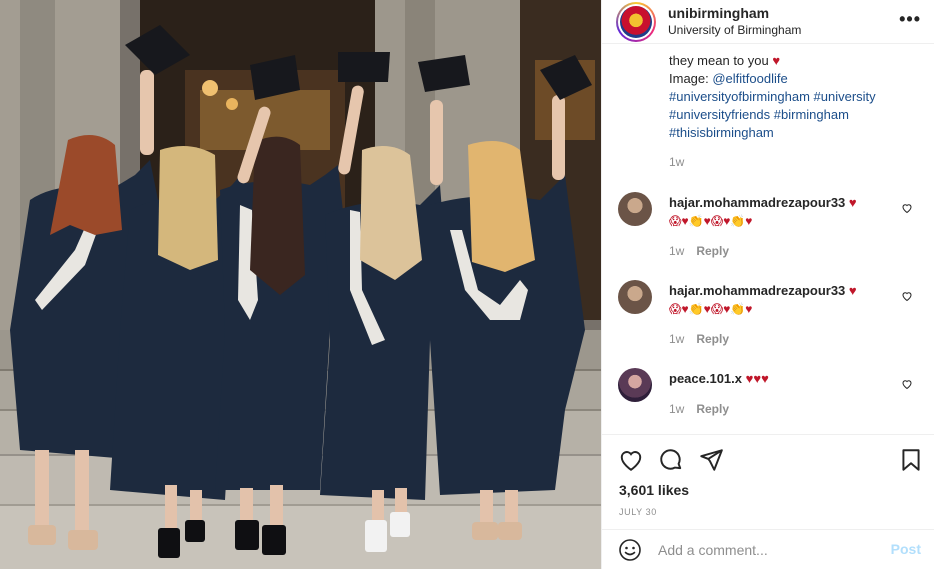 This screenshot has width=934, height=569. Describe the element at coordinates (721, 132) in the screenshot. I see `hashtag-link: #thisisbirmingham` at that location.